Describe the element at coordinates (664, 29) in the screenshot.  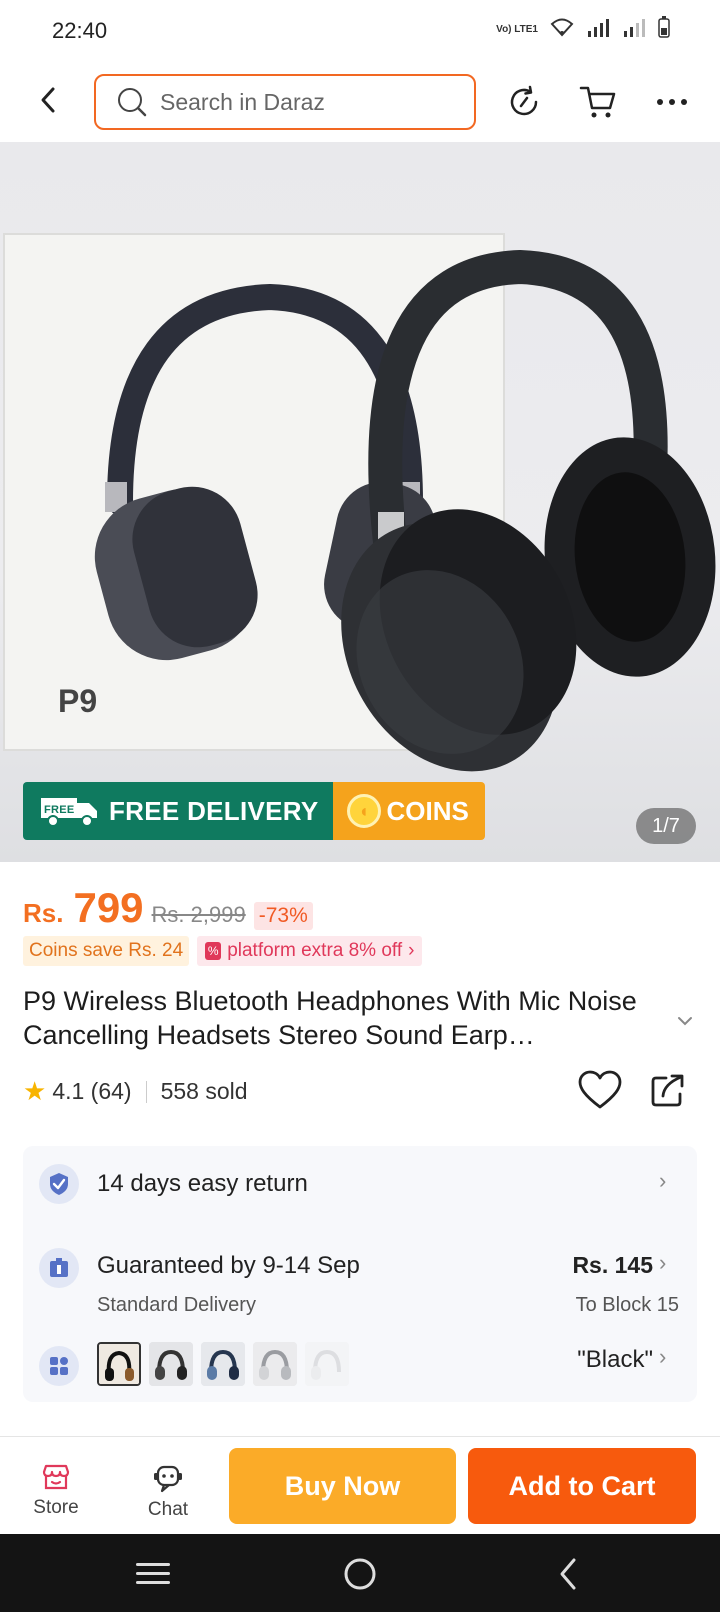
I see `battery-icon` at that location.